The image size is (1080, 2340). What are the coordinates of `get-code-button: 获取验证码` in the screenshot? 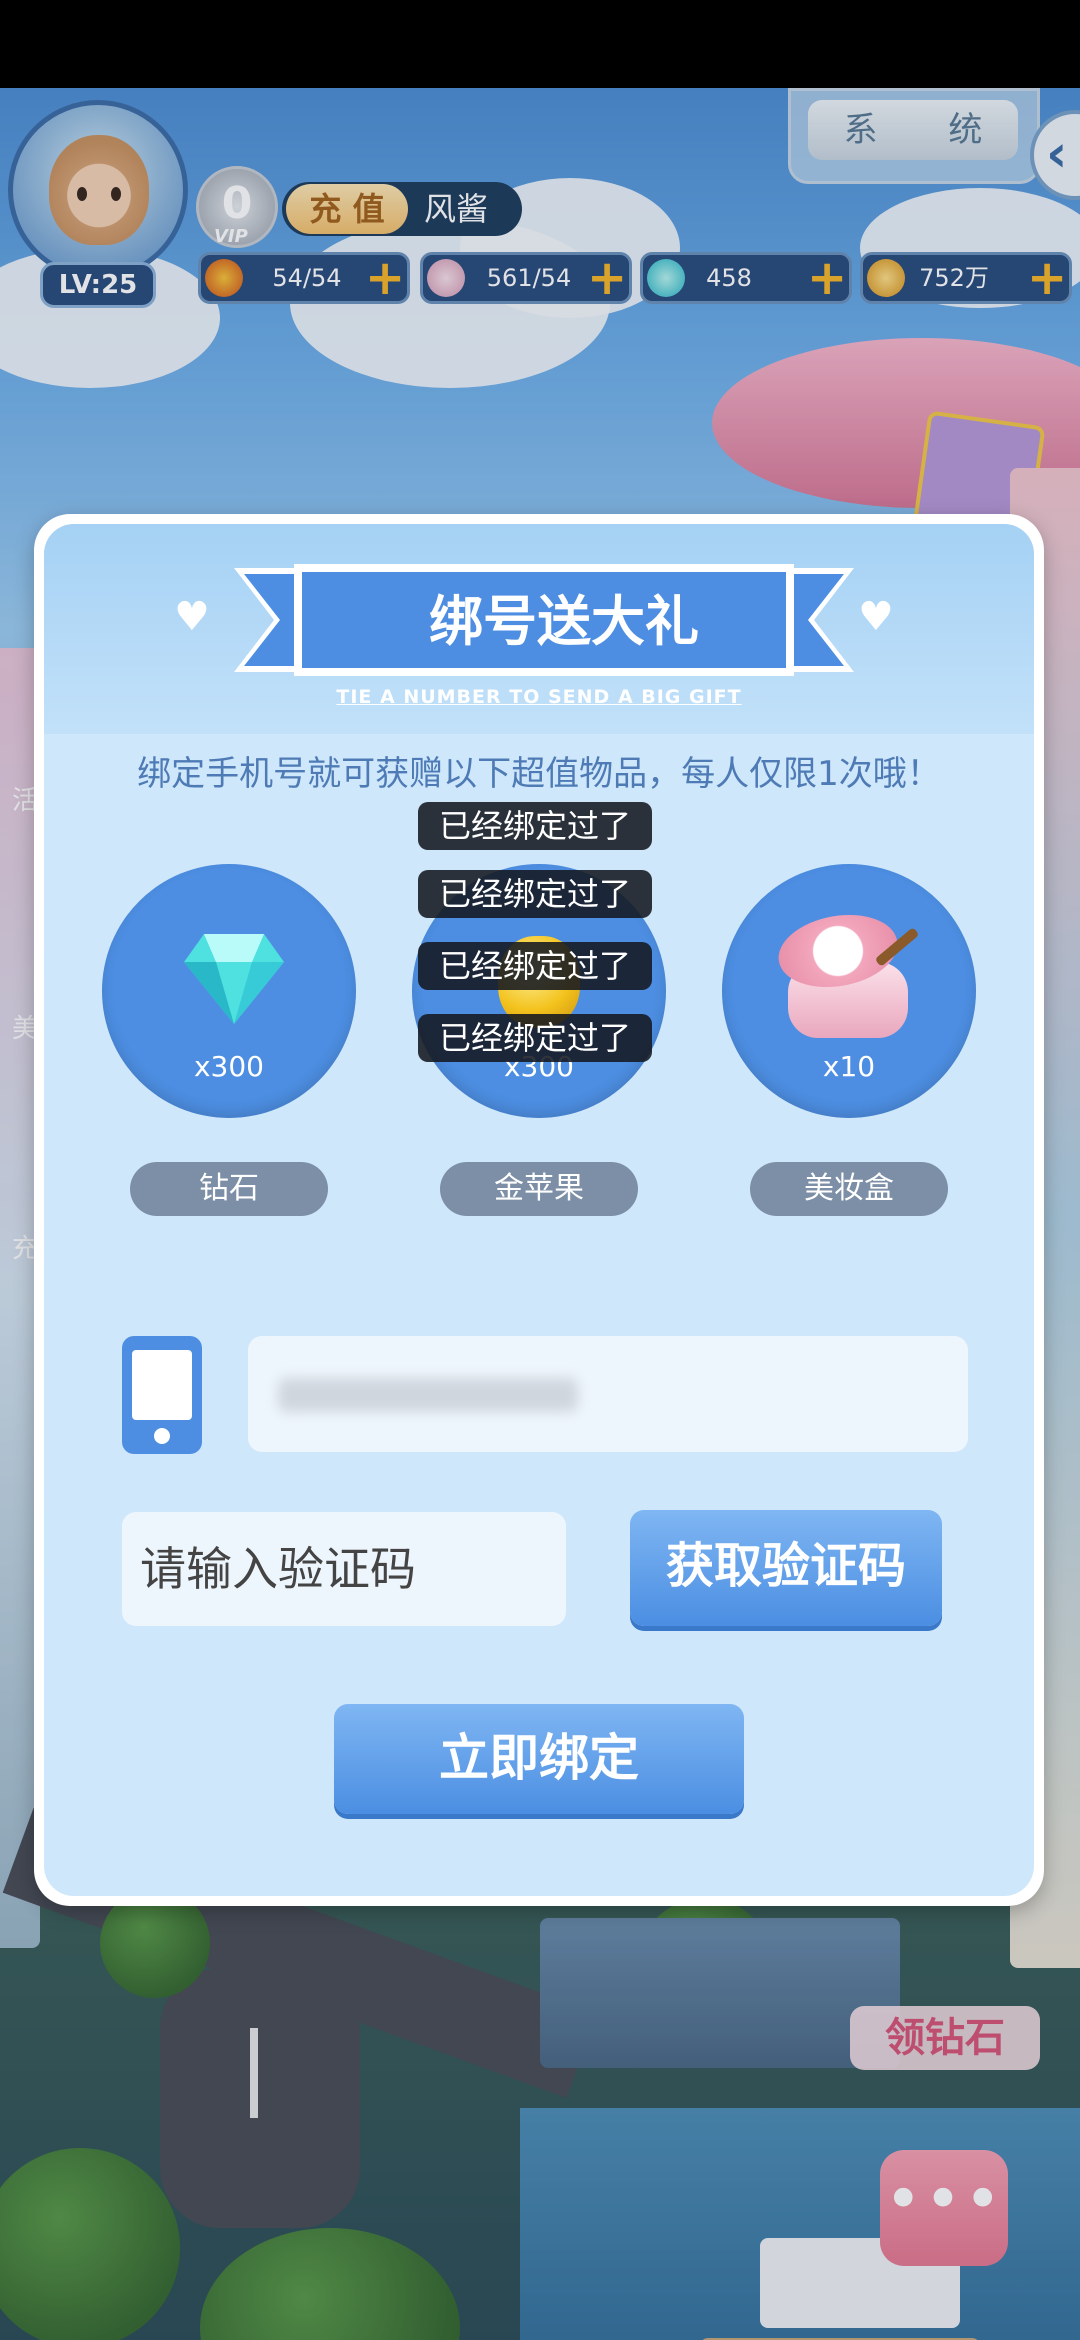 It's located at (786, 1568).